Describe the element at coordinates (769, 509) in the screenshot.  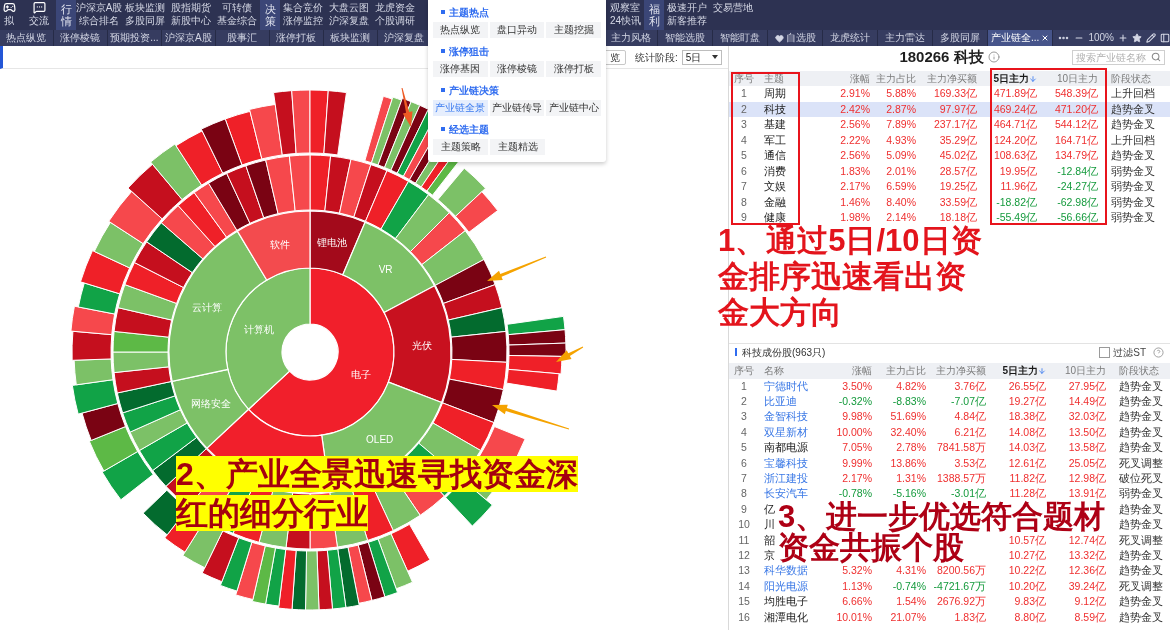
I see `stock-name: 亿` at that location.